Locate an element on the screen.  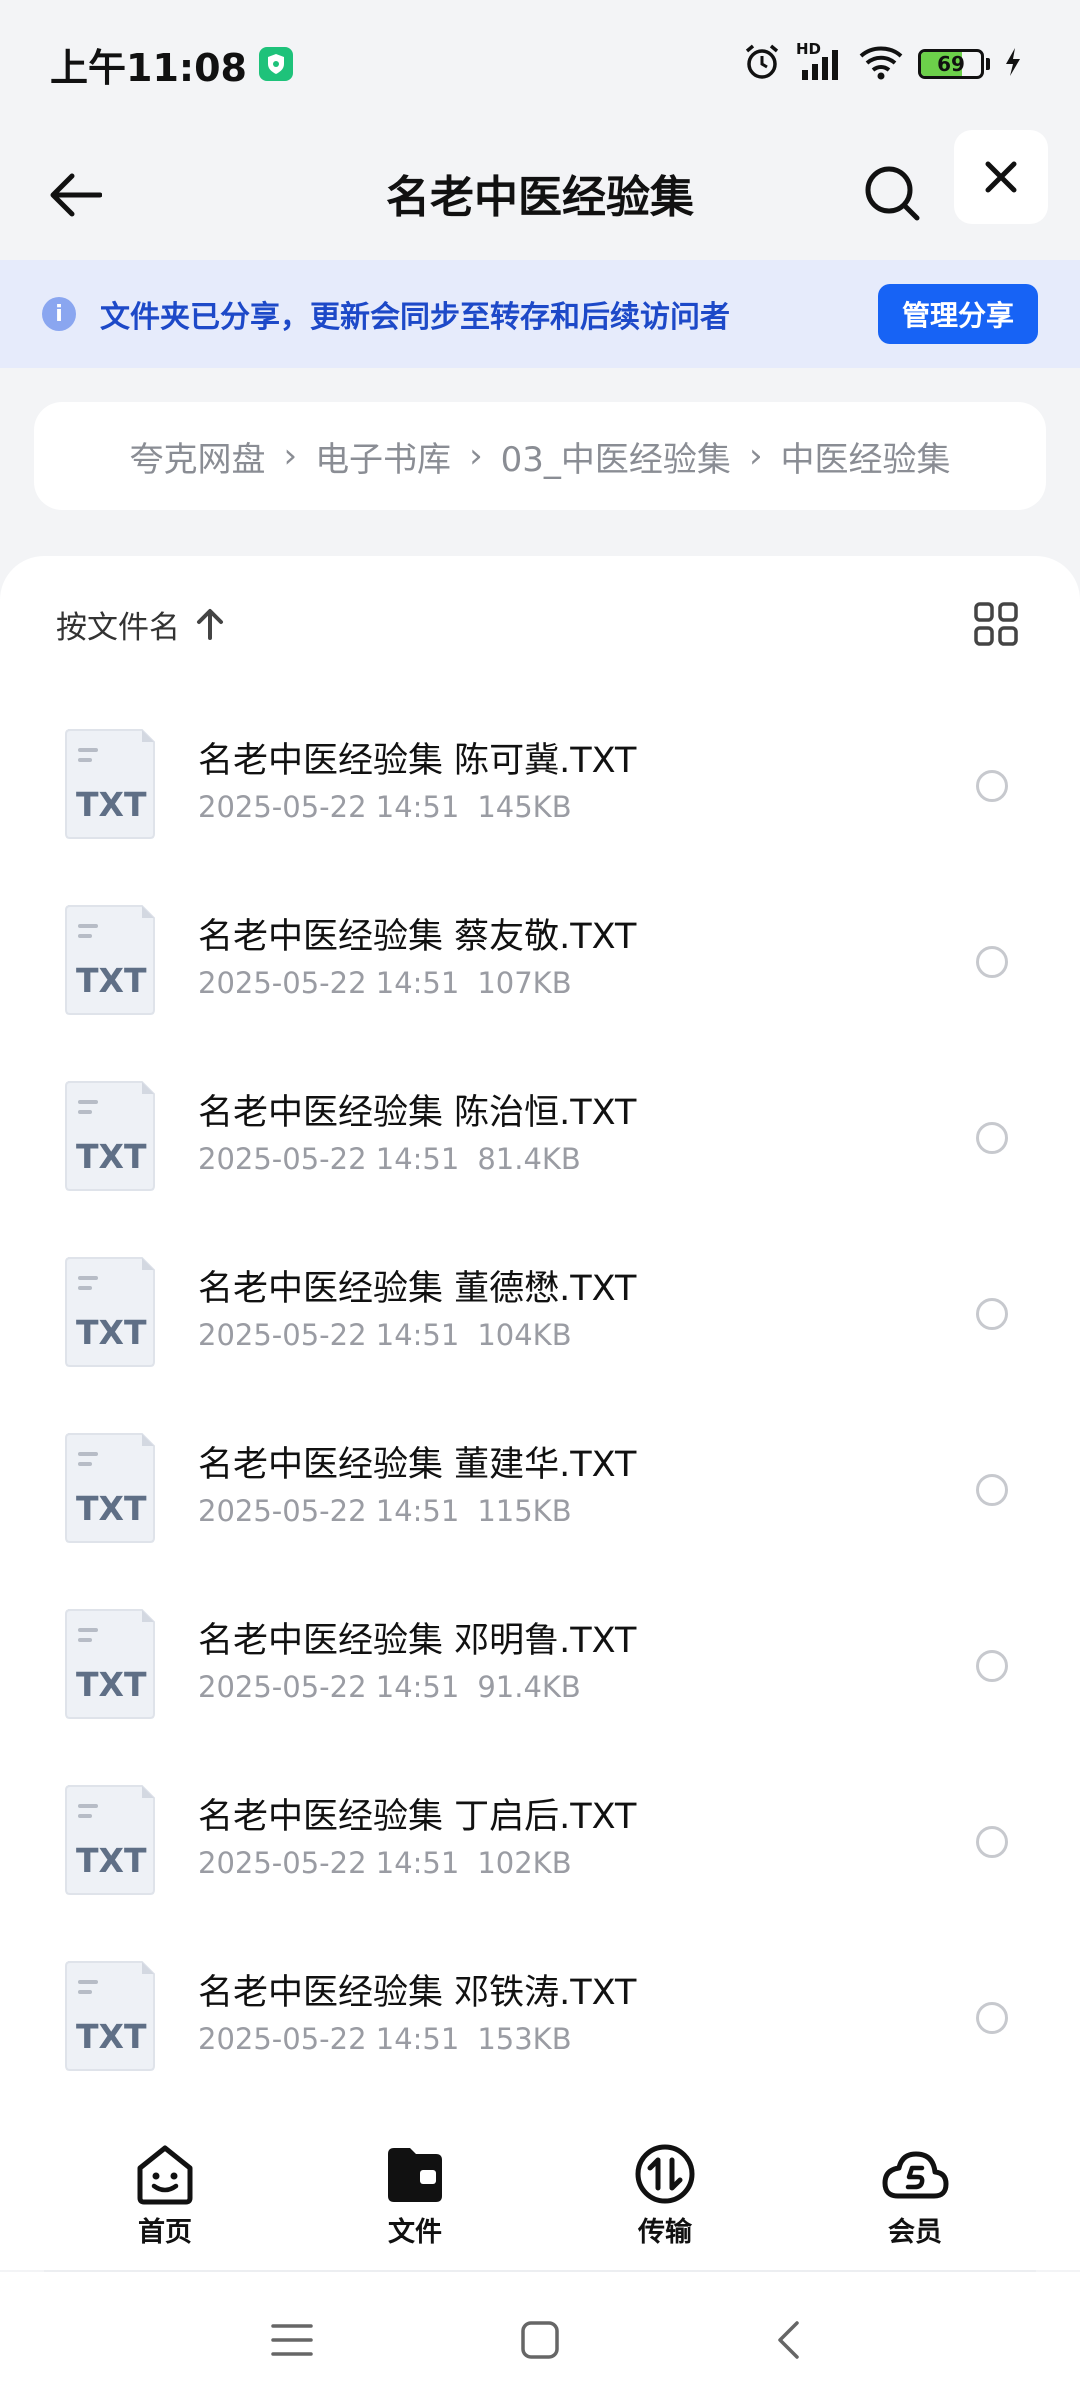
member-cloud-icon is located at coordinates (915, 2175).